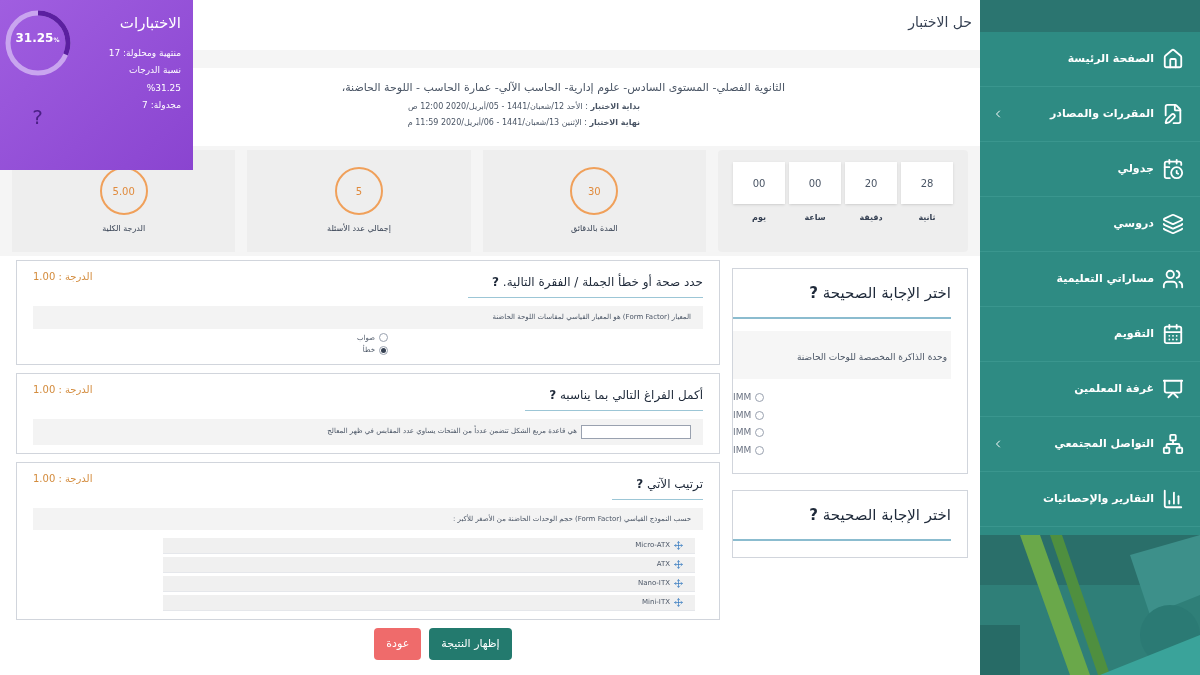 The width and height of the screenshot is (1200, 675). Describe the element at coordinates (871, 357) in the screenshot. I see `question-text: وحدة الذاكرة المخصصة للوحات الحاضنة` at that location.